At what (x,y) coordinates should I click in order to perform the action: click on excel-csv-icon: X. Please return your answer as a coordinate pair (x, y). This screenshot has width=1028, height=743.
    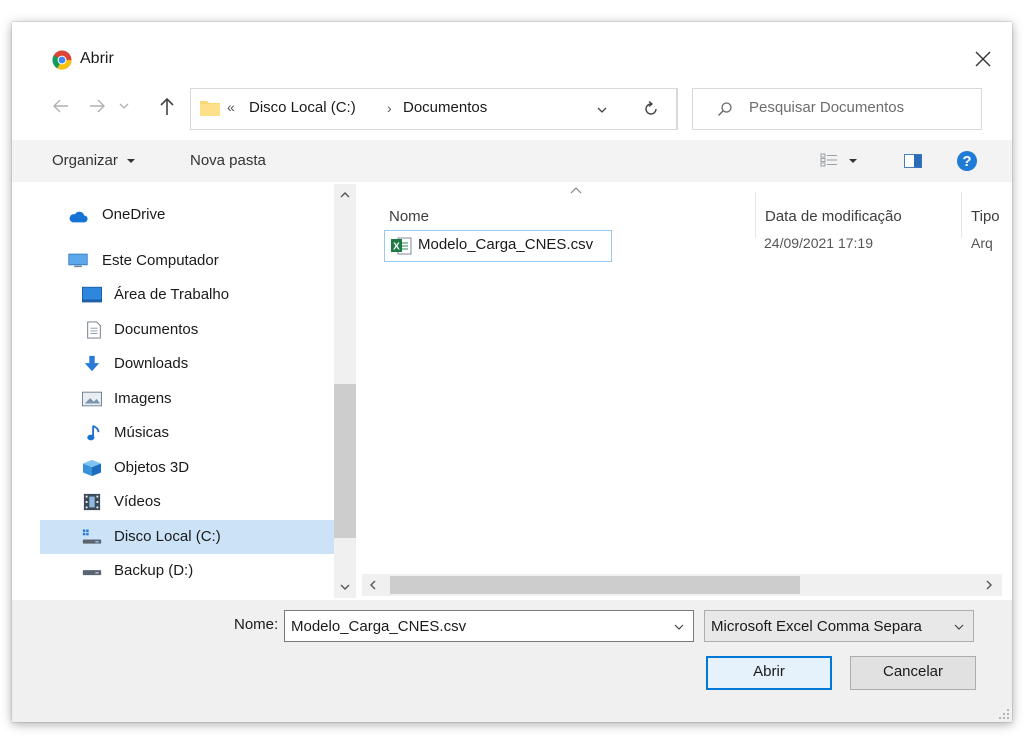
    Looking at the image, I should click on (401, 246).